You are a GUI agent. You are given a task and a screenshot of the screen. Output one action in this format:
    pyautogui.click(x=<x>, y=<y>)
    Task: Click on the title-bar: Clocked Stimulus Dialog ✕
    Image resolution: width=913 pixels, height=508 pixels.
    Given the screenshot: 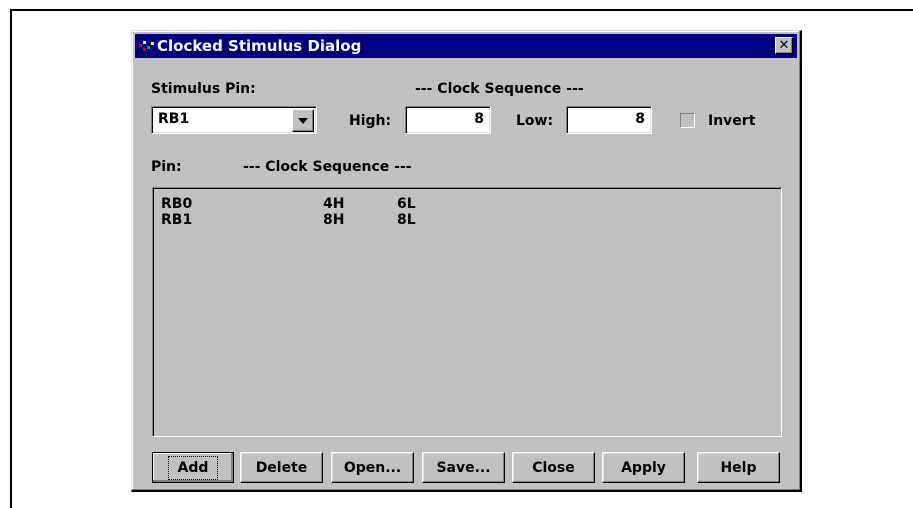 What is the action you would take?
    pyautogui.click(x=466, y=46)
    